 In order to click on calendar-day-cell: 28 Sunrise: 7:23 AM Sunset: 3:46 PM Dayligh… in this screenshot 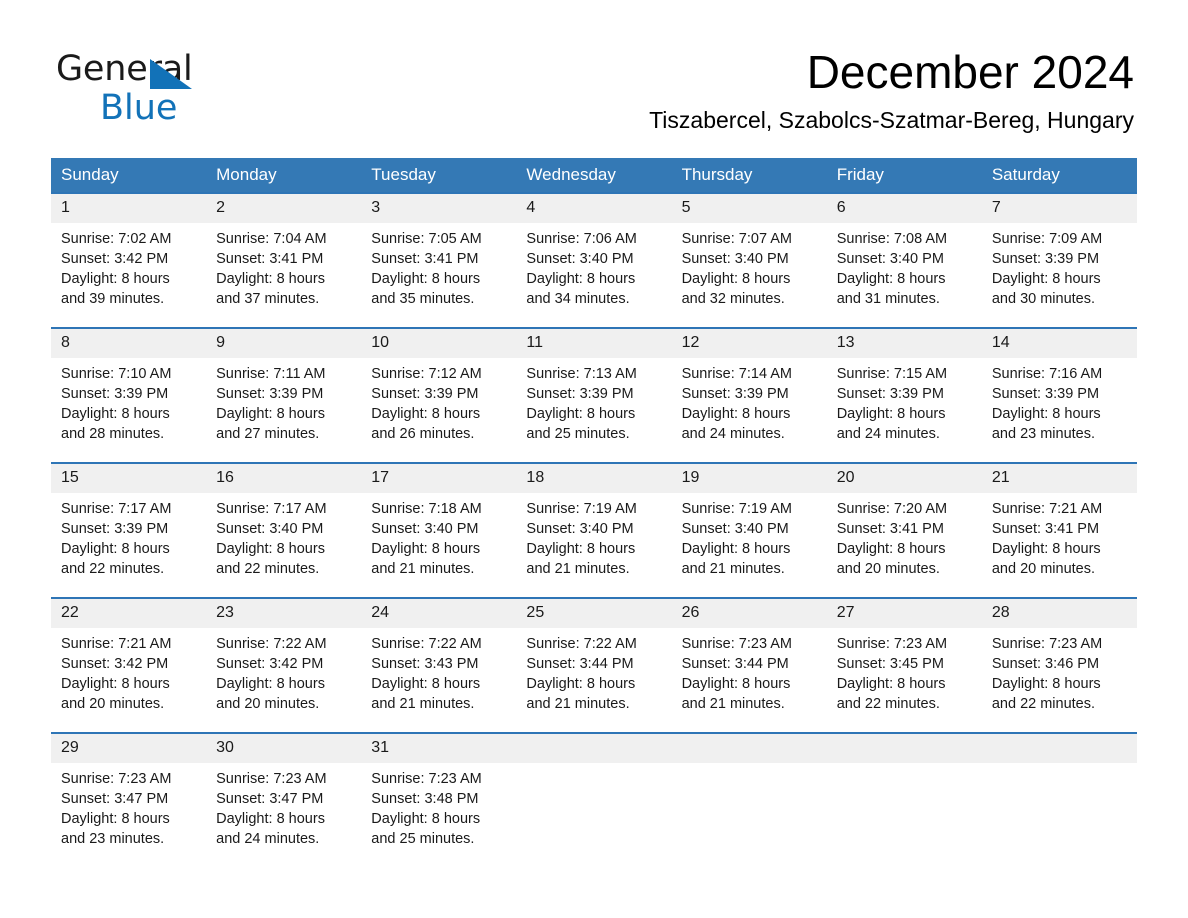, I will do `click(1059, 665)`.